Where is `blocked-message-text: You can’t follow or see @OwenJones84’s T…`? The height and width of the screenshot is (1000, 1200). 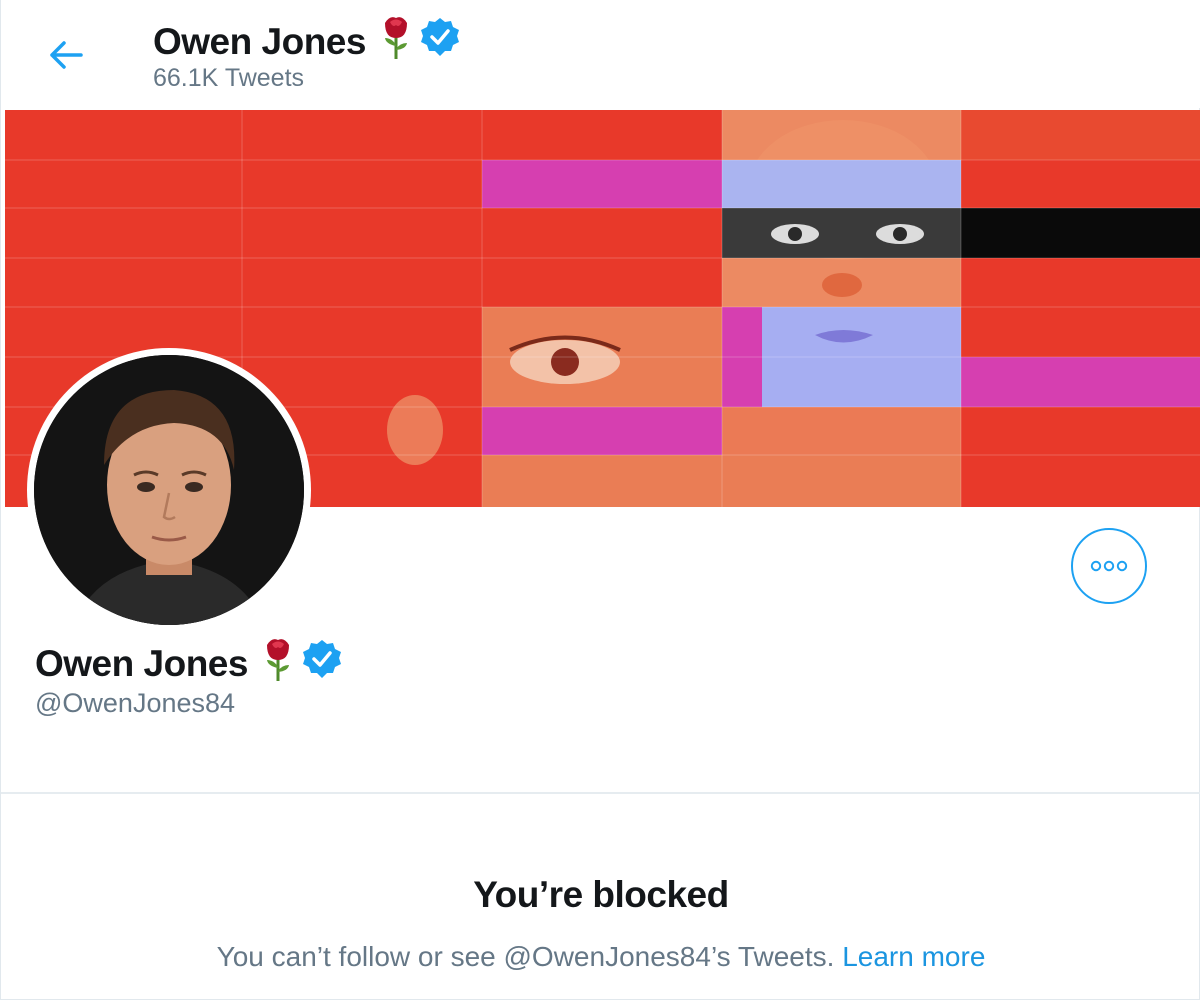
blocked-message-text: You can’t follow or see @OwenJones84’s T… is located at coordinates (525, 956).